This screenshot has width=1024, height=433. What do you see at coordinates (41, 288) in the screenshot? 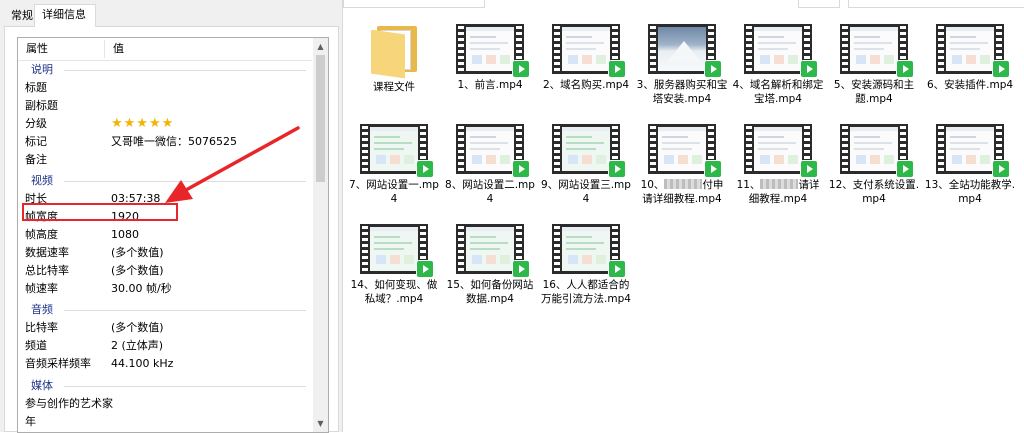
I see `property-name: 帧速率` at bounding box center [41, 288].